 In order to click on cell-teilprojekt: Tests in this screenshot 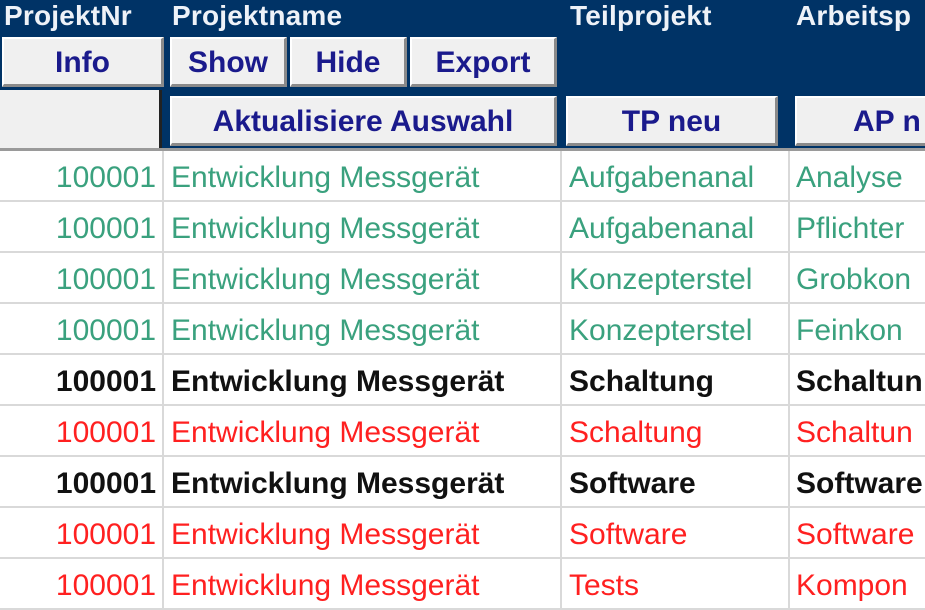, I will do `click(676, 583)`.